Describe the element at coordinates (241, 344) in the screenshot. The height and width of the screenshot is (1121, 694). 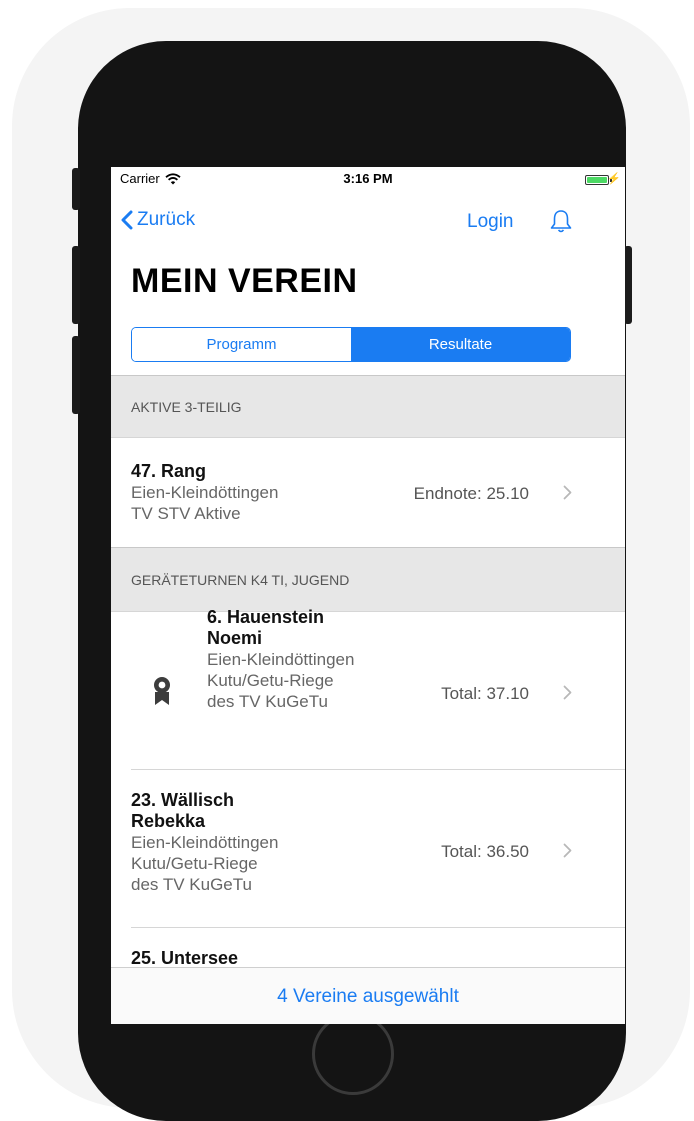
I see `tab-programm: Programm` at that location.